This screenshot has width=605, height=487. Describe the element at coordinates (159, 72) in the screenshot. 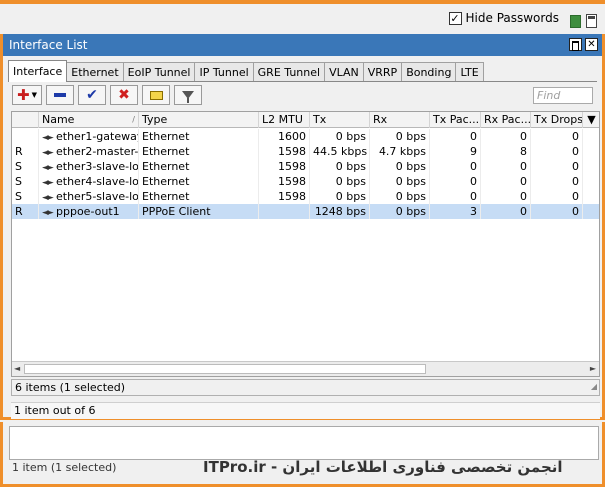

I see `tab-eoip-tunnel: EoIP Tunnel` at that location.